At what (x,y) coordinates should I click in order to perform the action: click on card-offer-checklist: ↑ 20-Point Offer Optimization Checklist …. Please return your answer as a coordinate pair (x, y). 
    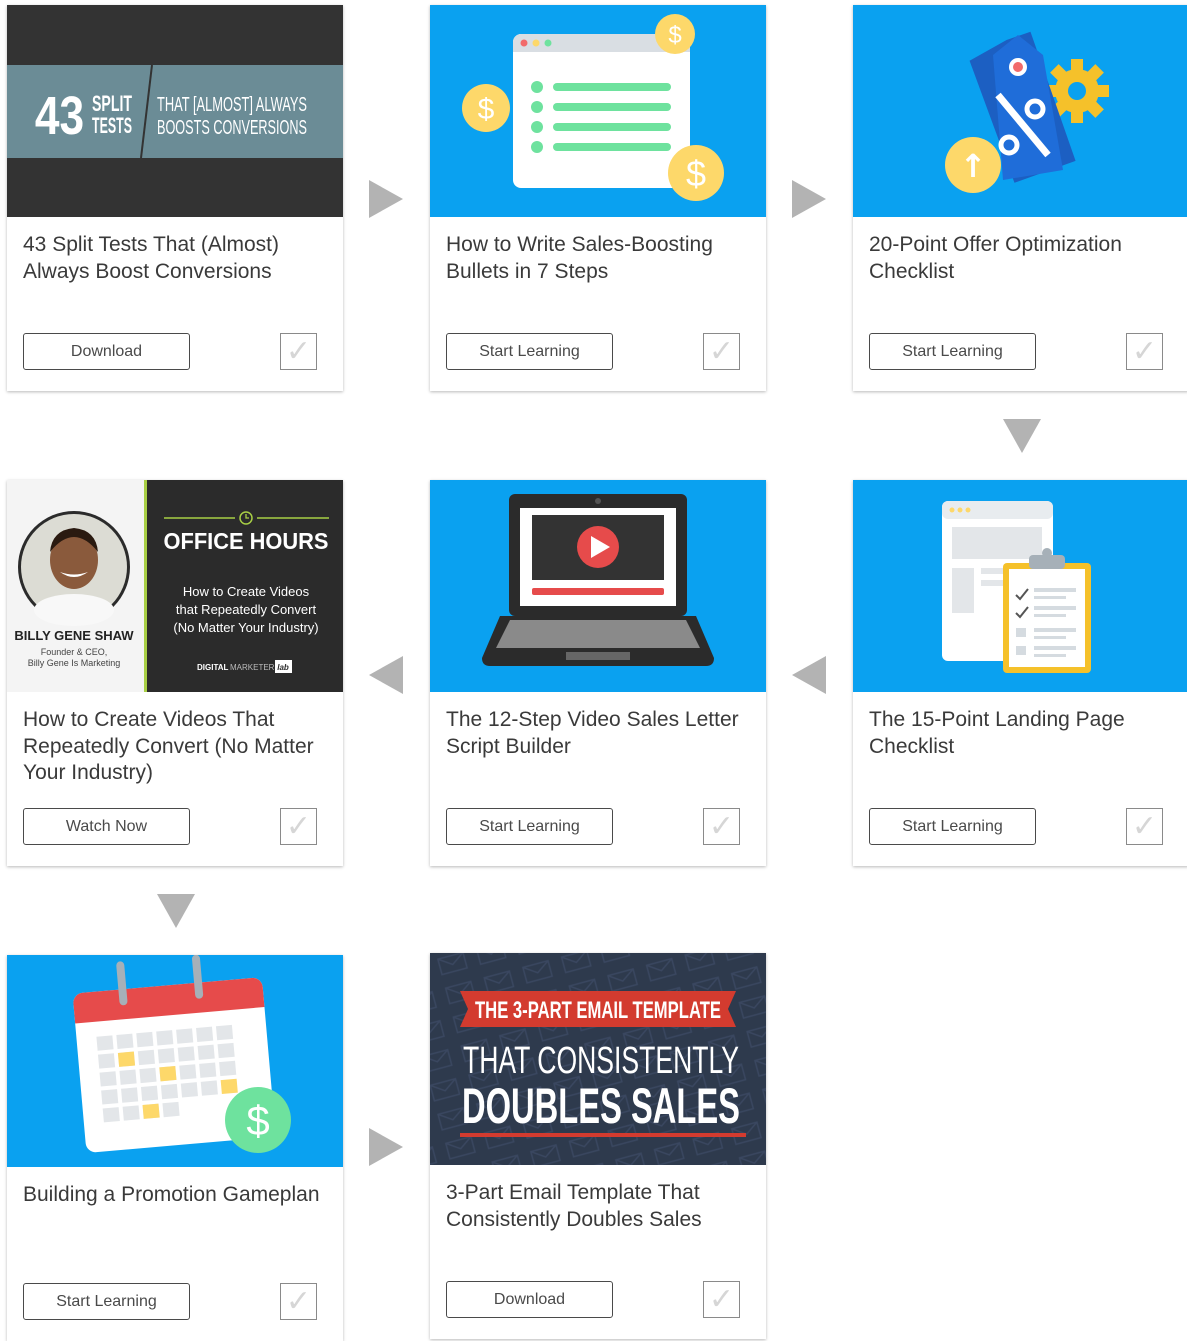
    Looking at the image, I should click on (1020, 198).